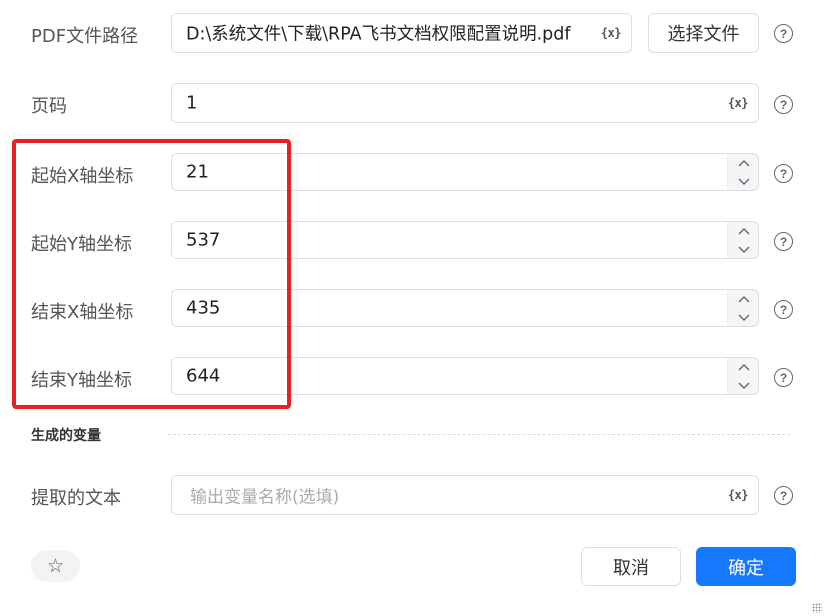 This screenshot has width=825, height=616. Describe the element at coordinates (378, 34) in the screenshot. I see `pdf-path-value: D:\系统文件\下载\RPA飞书文档权限配置说明.pdf` at that location.